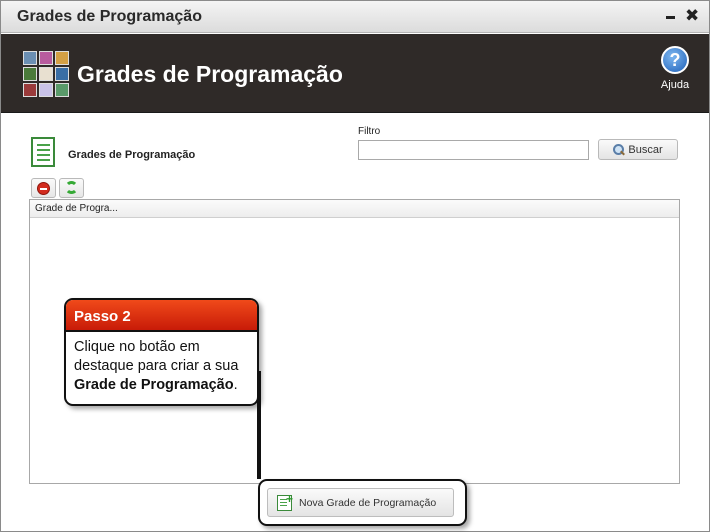  What do you see at coordinates (473, 150) in the screenshot?
I see `filter-input` at bounding box center [473, 150].